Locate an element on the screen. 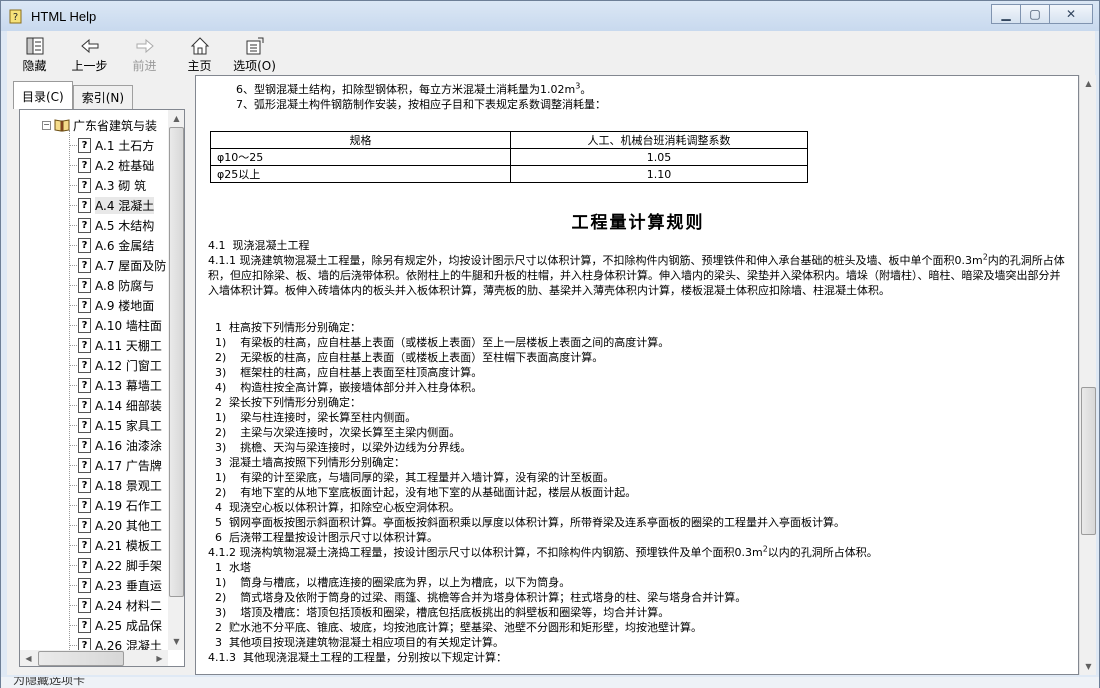 The image size is (1100, 688). scroll-up-arrow-icon: ▲ is located at coordinates (176, 118).